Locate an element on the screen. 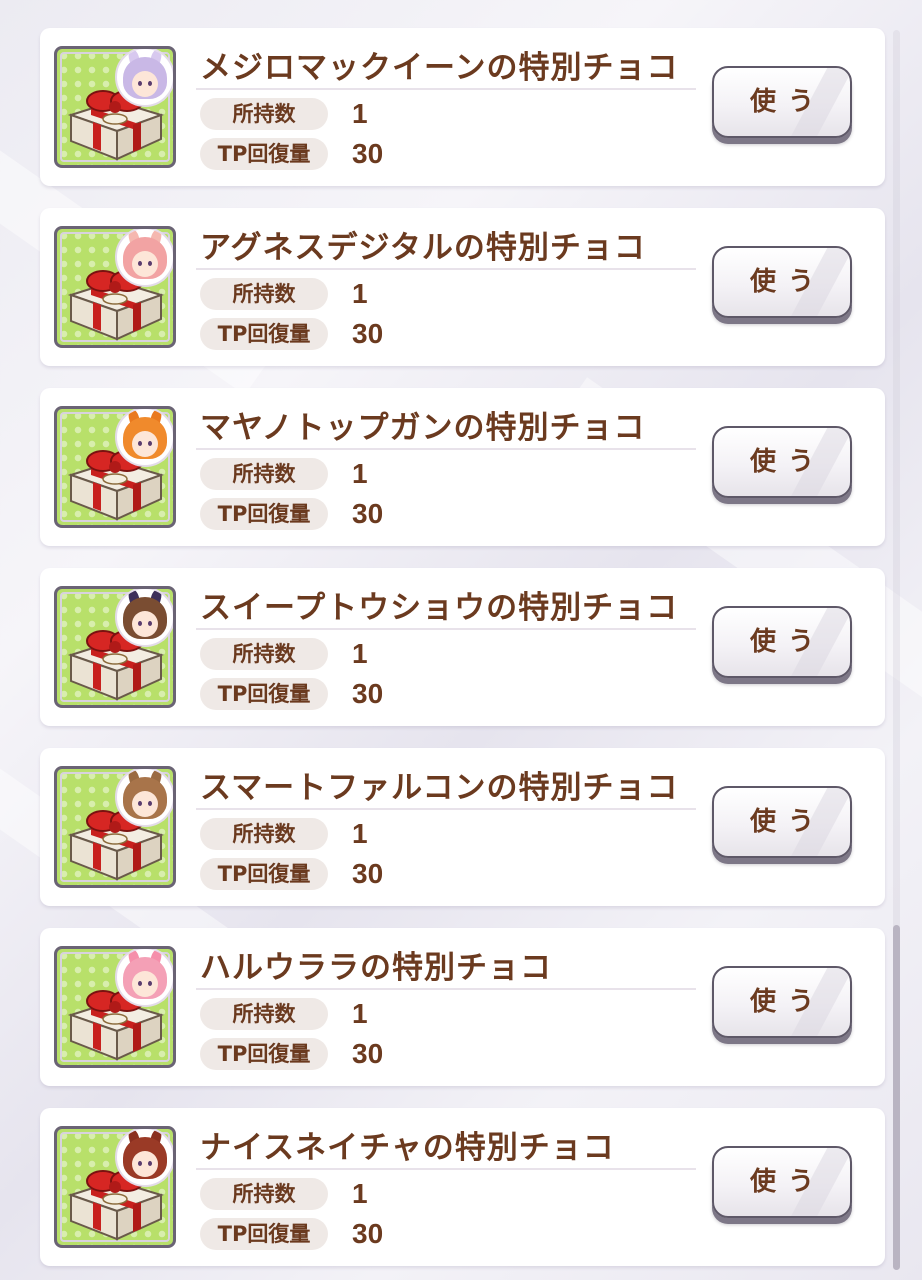 This screenshot has width=922, height=1280. item-name: マヤノトップガンの特別チョコ is located at coordinates (423, 428).